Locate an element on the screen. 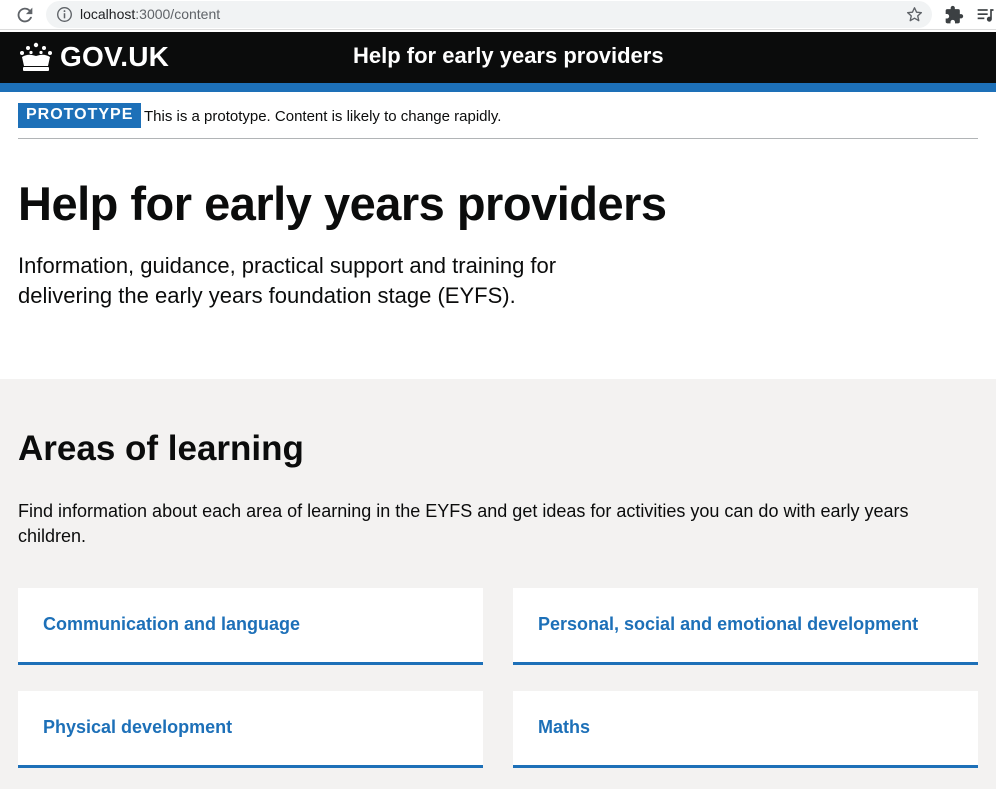 This screenshot has width=996, height=789. url-text: localhost:3000/content is located at coordinates (150, 14).